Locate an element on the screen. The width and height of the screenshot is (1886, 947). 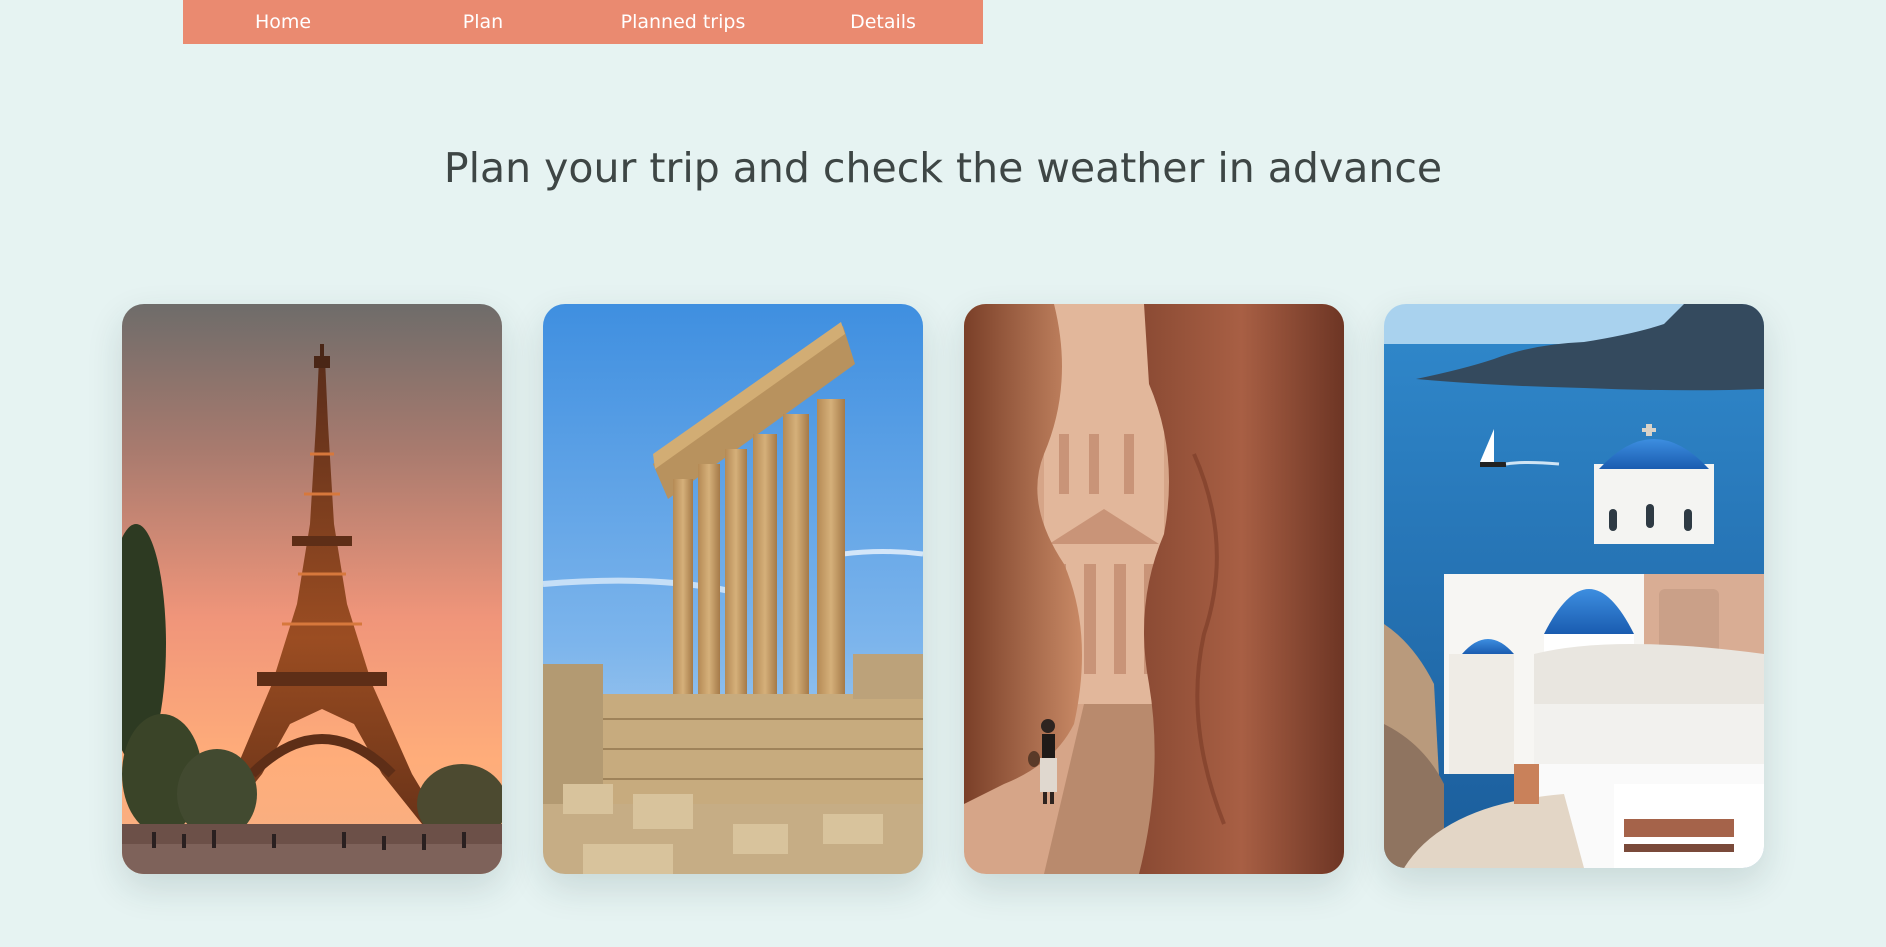
destination-card-paris is located at coordinates (312, 589).